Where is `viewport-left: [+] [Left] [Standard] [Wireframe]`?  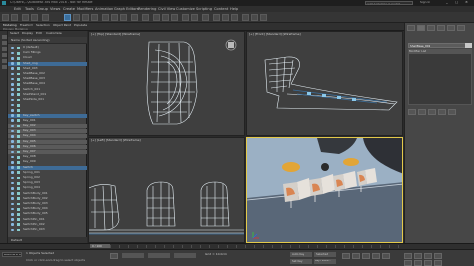
viewport-left: [+] [Left] [Standard] [Wireframe] is located at coordinates (166, 190).